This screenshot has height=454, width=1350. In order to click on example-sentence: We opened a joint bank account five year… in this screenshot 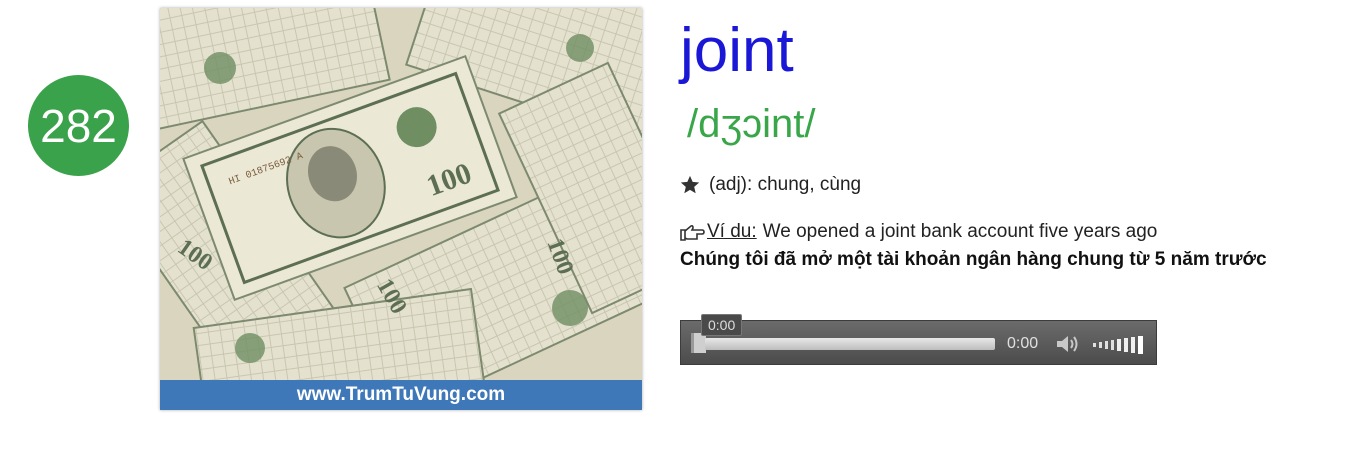, I will do `click(960, 231)`.